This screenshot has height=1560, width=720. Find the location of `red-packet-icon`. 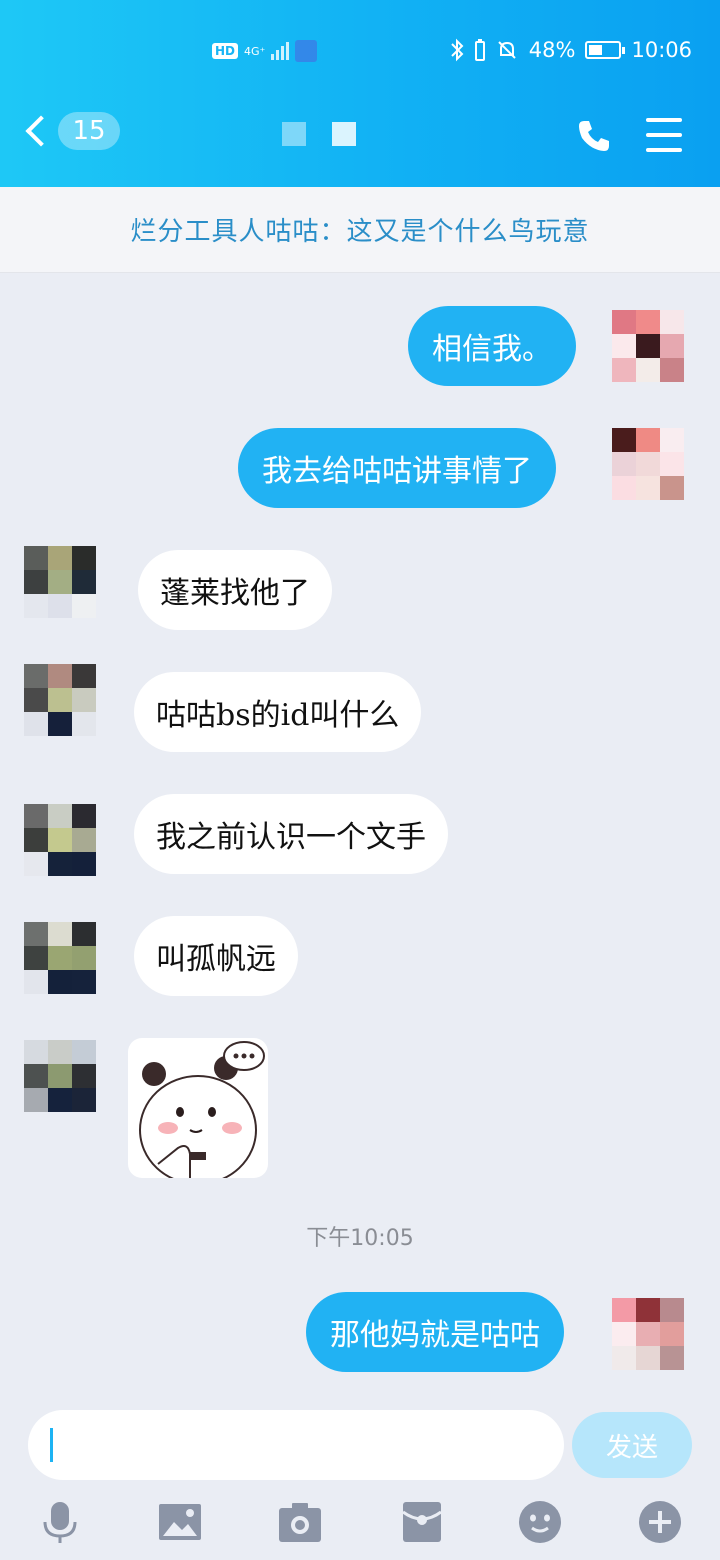

red-packet-icon is located at coordinates (422, 1522).